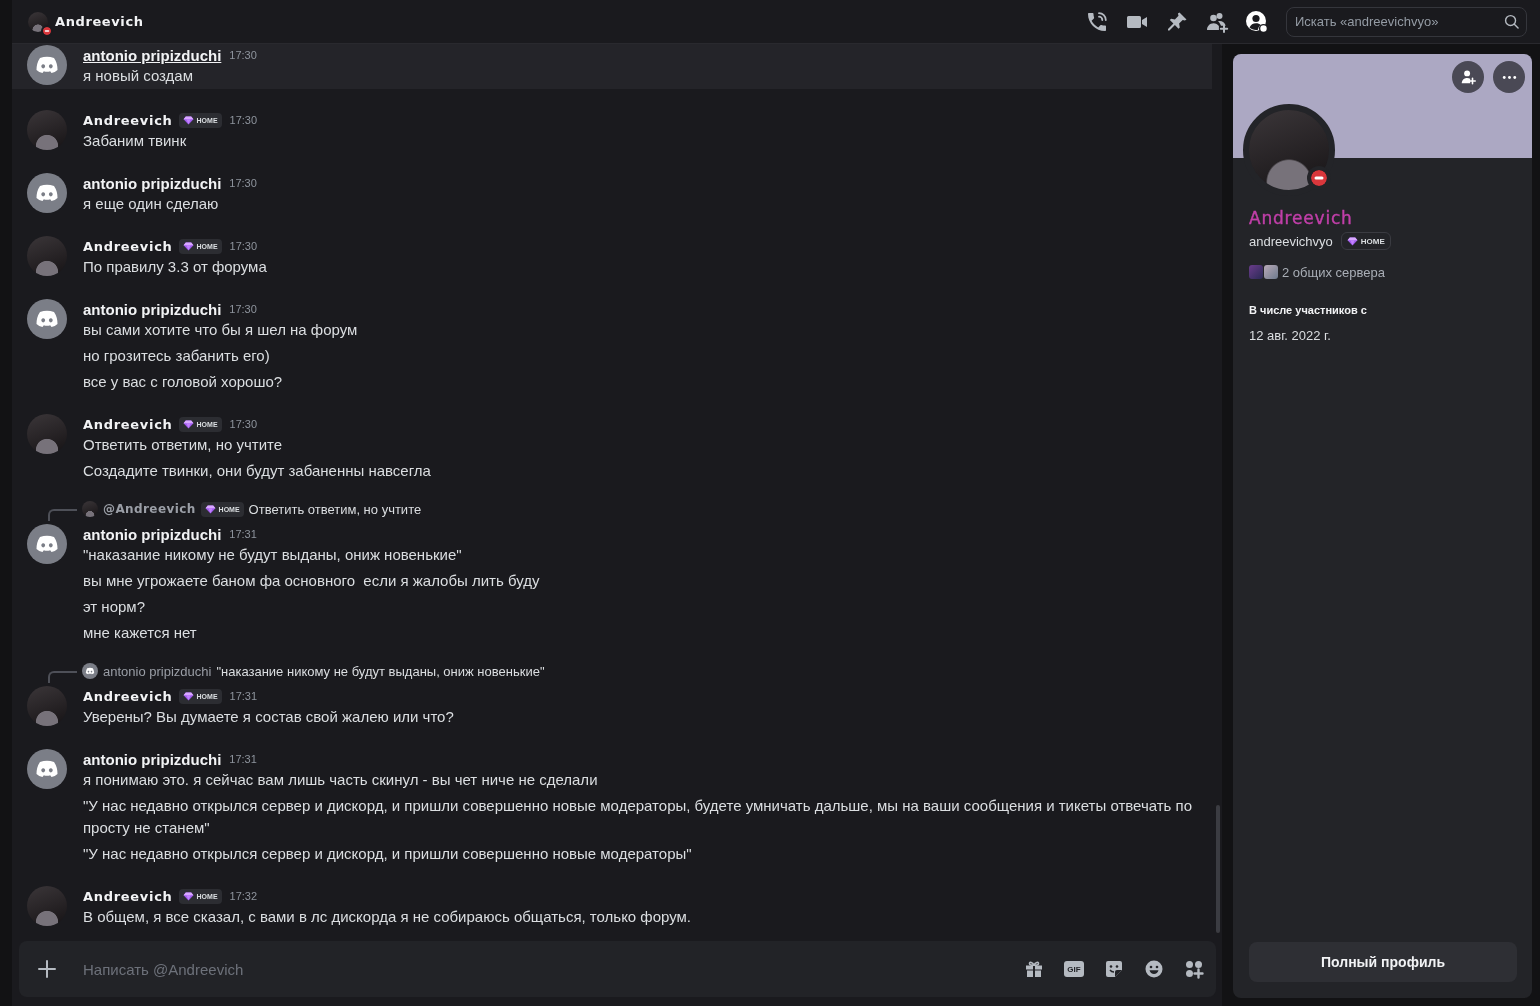 The width and height of the screenshot is (1540, 1006). I want to click on gif-button: GIF, so click(1074, 969).